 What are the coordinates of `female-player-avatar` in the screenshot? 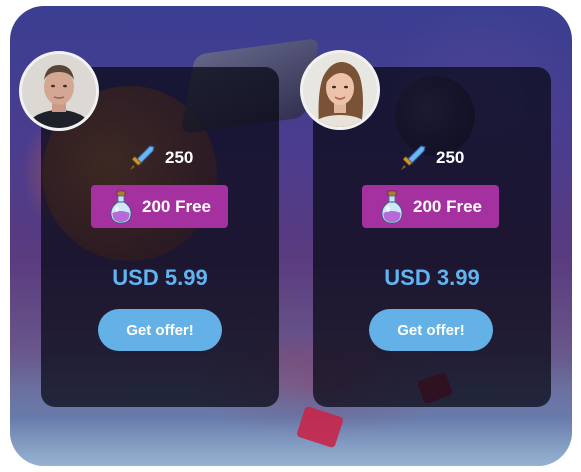 It's located at (340, 90).